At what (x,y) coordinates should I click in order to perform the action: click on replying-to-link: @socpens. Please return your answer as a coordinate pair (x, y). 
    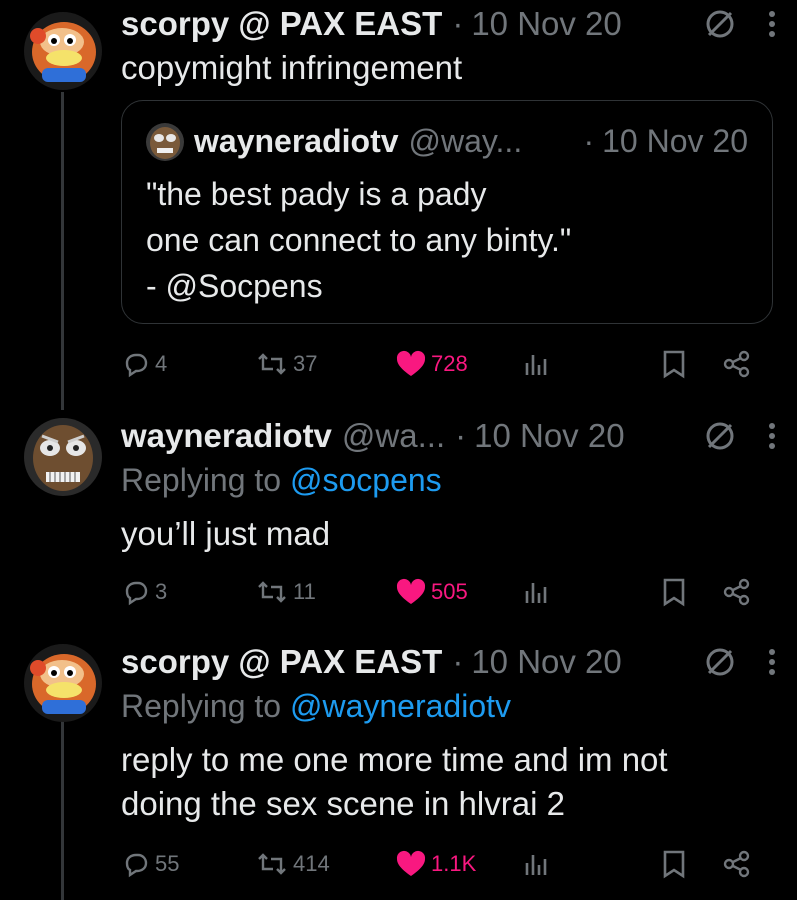
    Looking at the image, I should click on (366, 480).